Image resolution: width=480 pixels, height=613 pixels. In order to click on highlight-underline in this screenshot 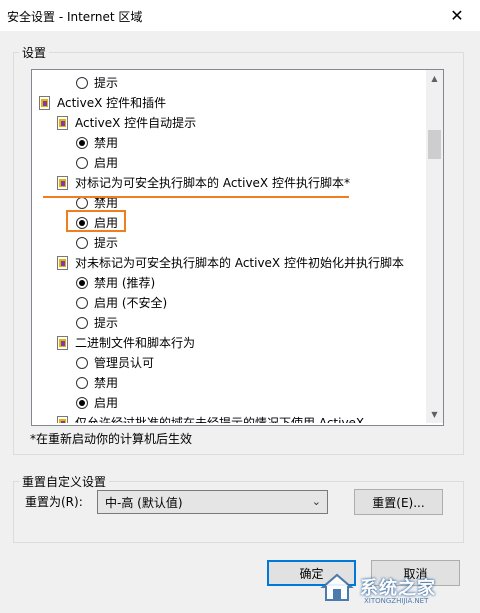, I will do `click(196, 197)`.